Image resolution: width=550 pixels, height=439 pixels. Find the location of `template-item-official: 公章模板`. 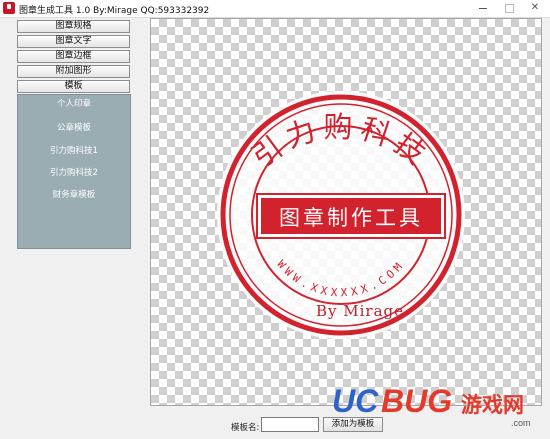

template-item-official: 公章模板 is located at coordinates (74, 128).